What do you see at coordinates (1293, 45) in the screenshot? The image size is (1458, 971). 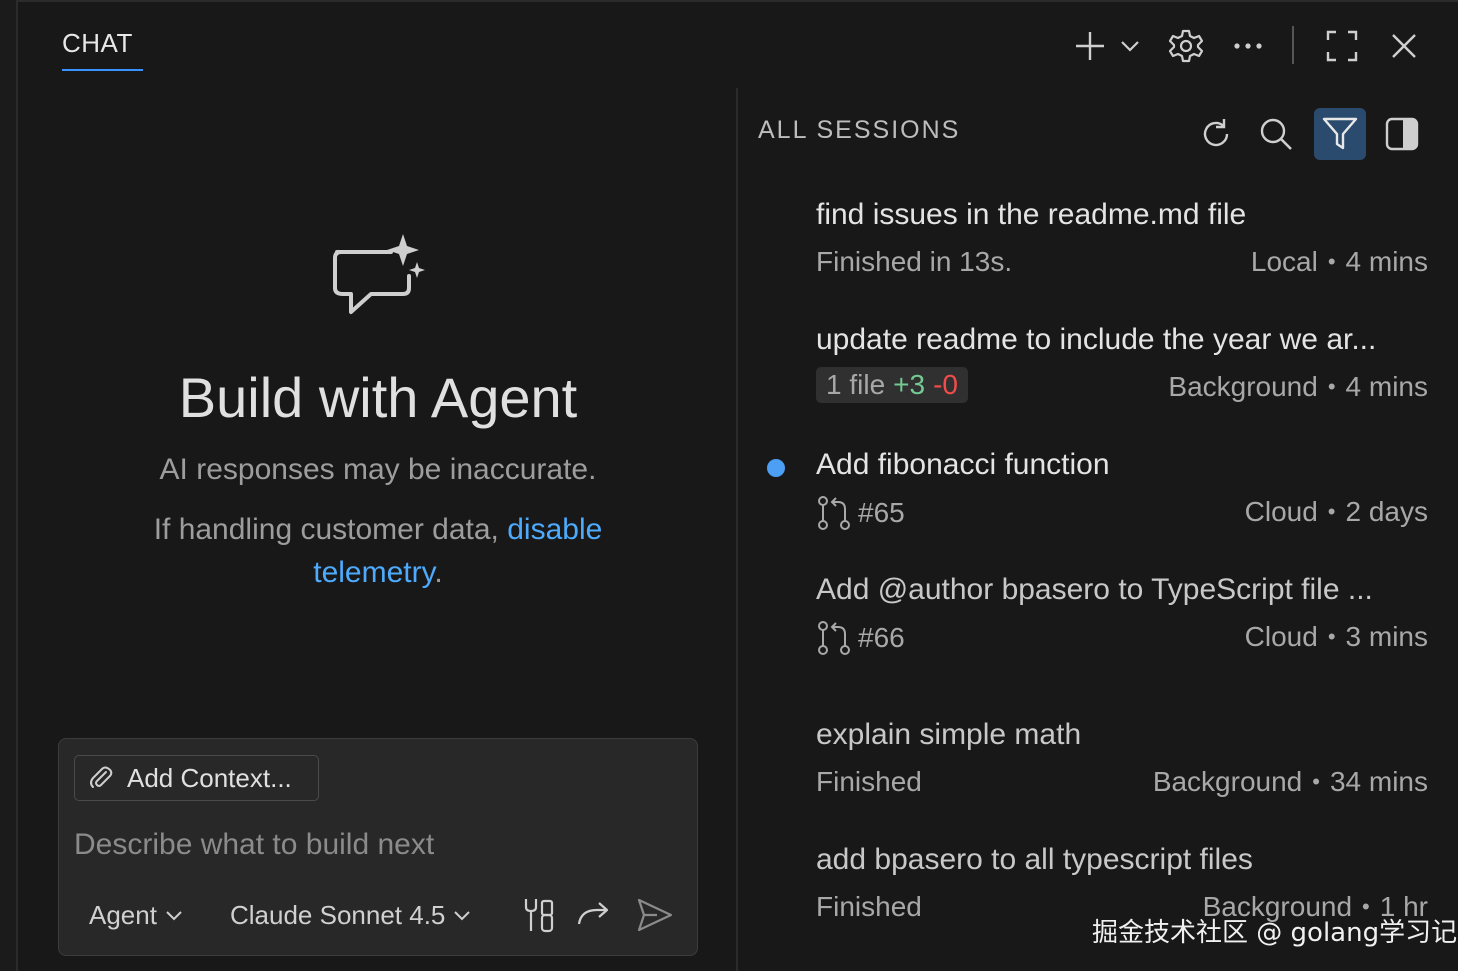 I see `header-separator` at bounding box center [1293, 45].